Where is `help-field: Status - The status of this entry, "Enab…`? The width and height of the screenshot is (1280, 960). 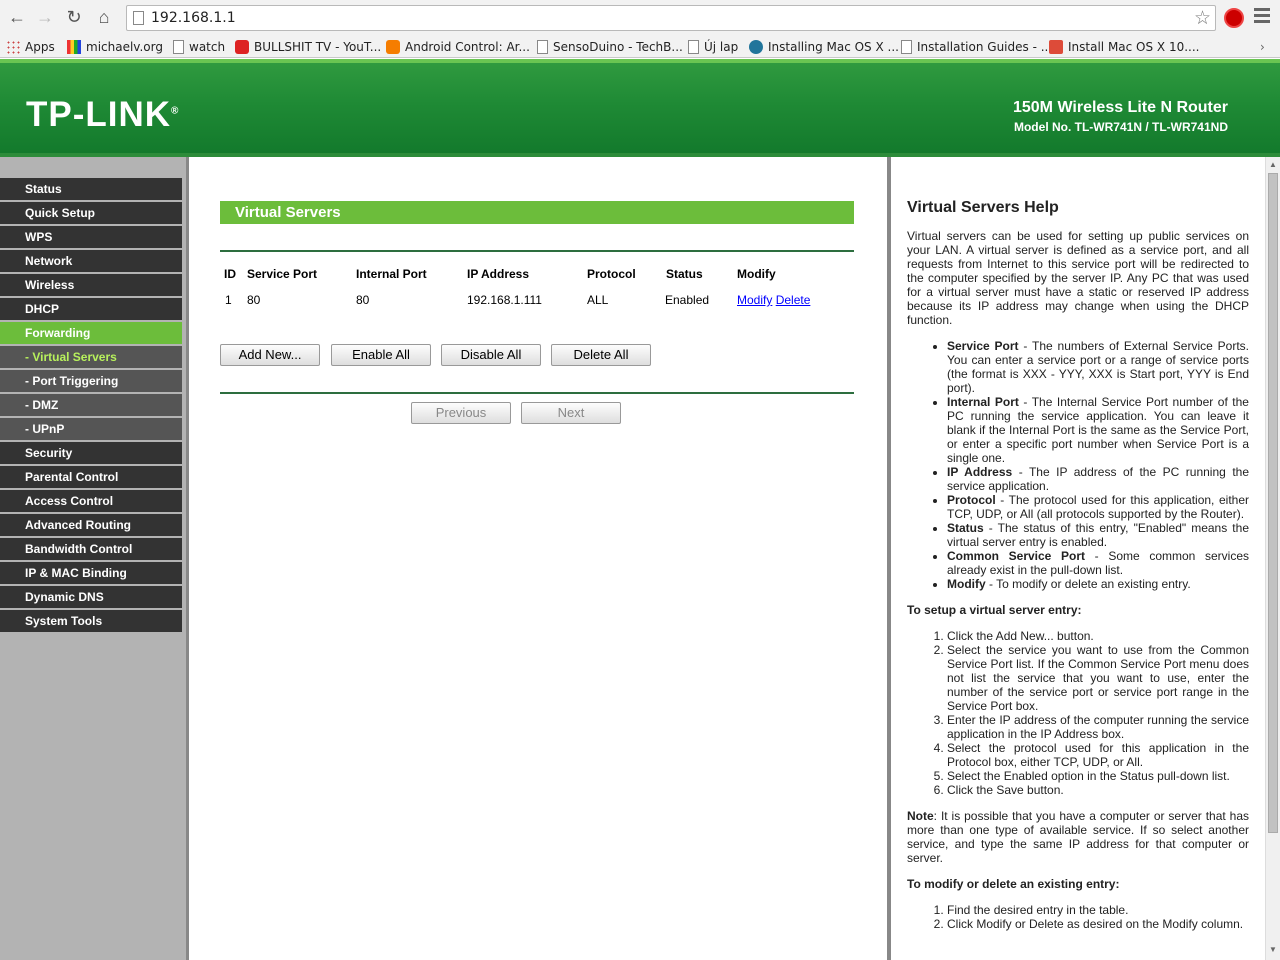
help-field: Status - The status of this entry, "Enab… is located at coordinates (1098, 535).